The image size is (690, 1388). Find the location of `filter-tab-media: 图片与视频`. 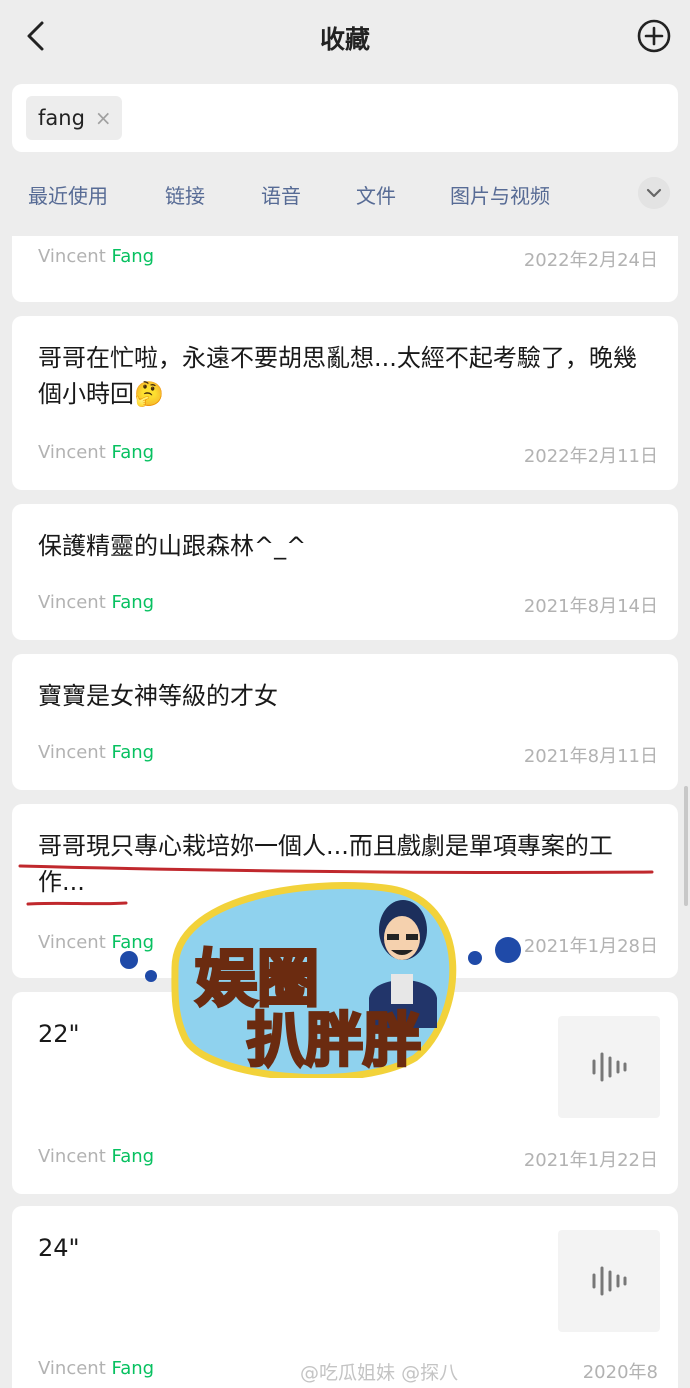

filter-tab-media: 图片与视频 is located at coordinates (500, 194).